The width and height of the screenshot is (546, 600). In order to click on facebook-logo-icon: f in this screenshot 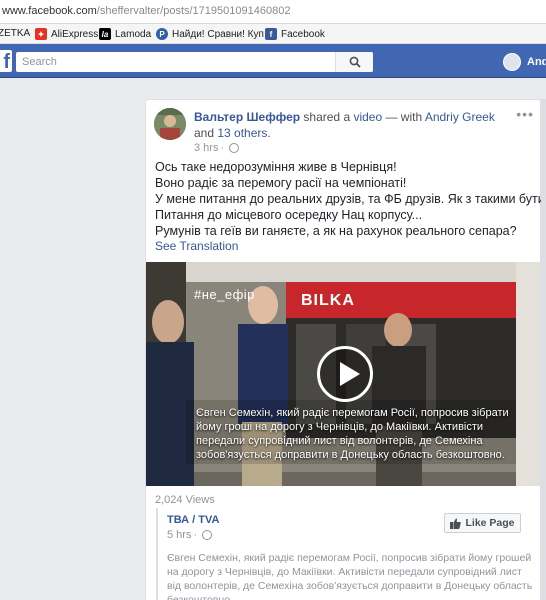, I will do `click(6, 61)`.